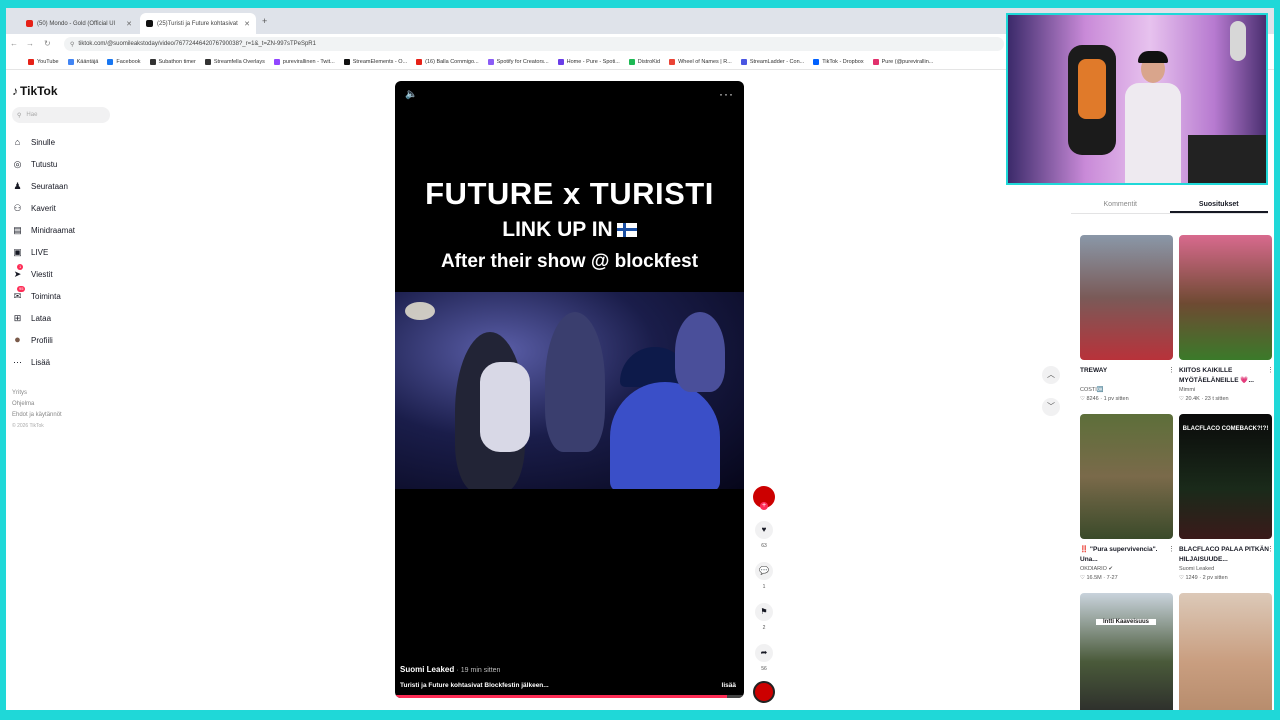 The image size is (1280, 720). Describe the element at coordinates (764, 658) in the screenshot. I see `share-button: ➦ 56` at that location.